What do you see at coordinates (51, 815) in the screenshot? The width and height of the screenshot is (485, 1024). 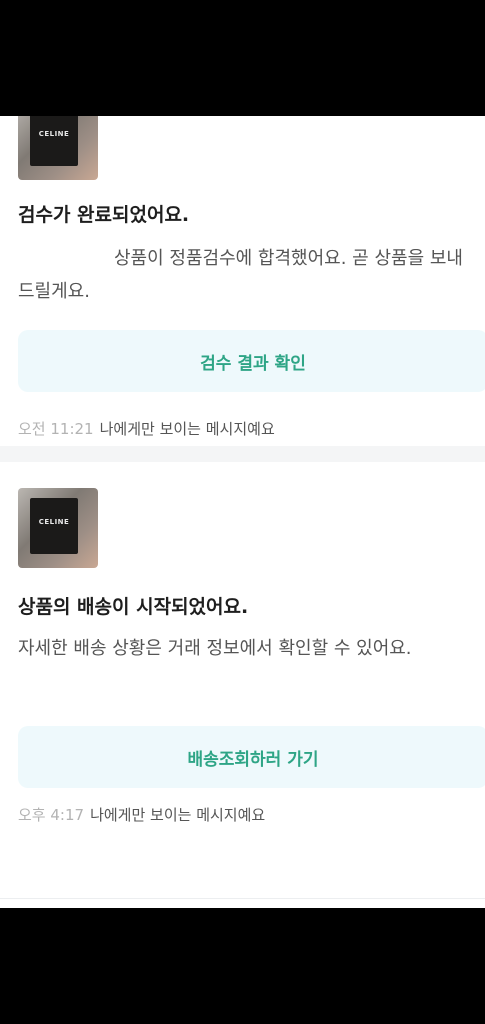 I see `message-time: 오후 4:17` at bounding box center [51, 815].